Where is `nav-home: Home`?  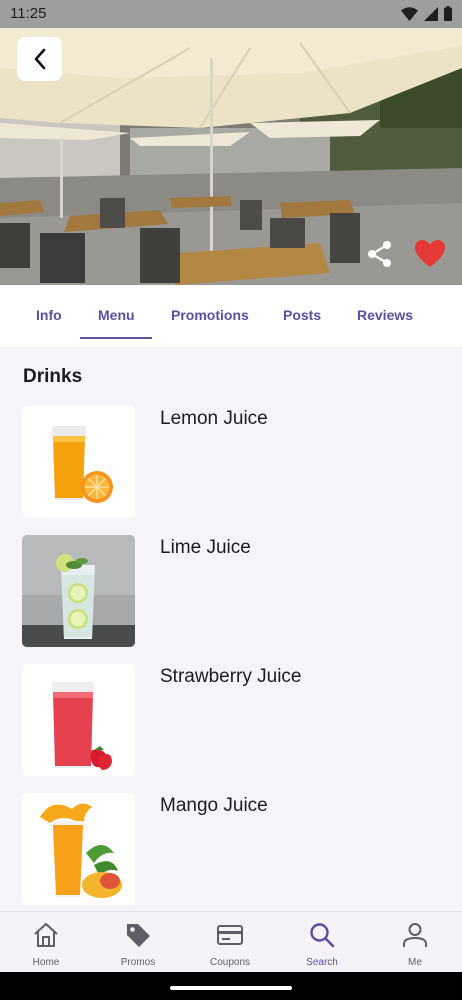
nav-home: Home is located at coordinates (46, 942).